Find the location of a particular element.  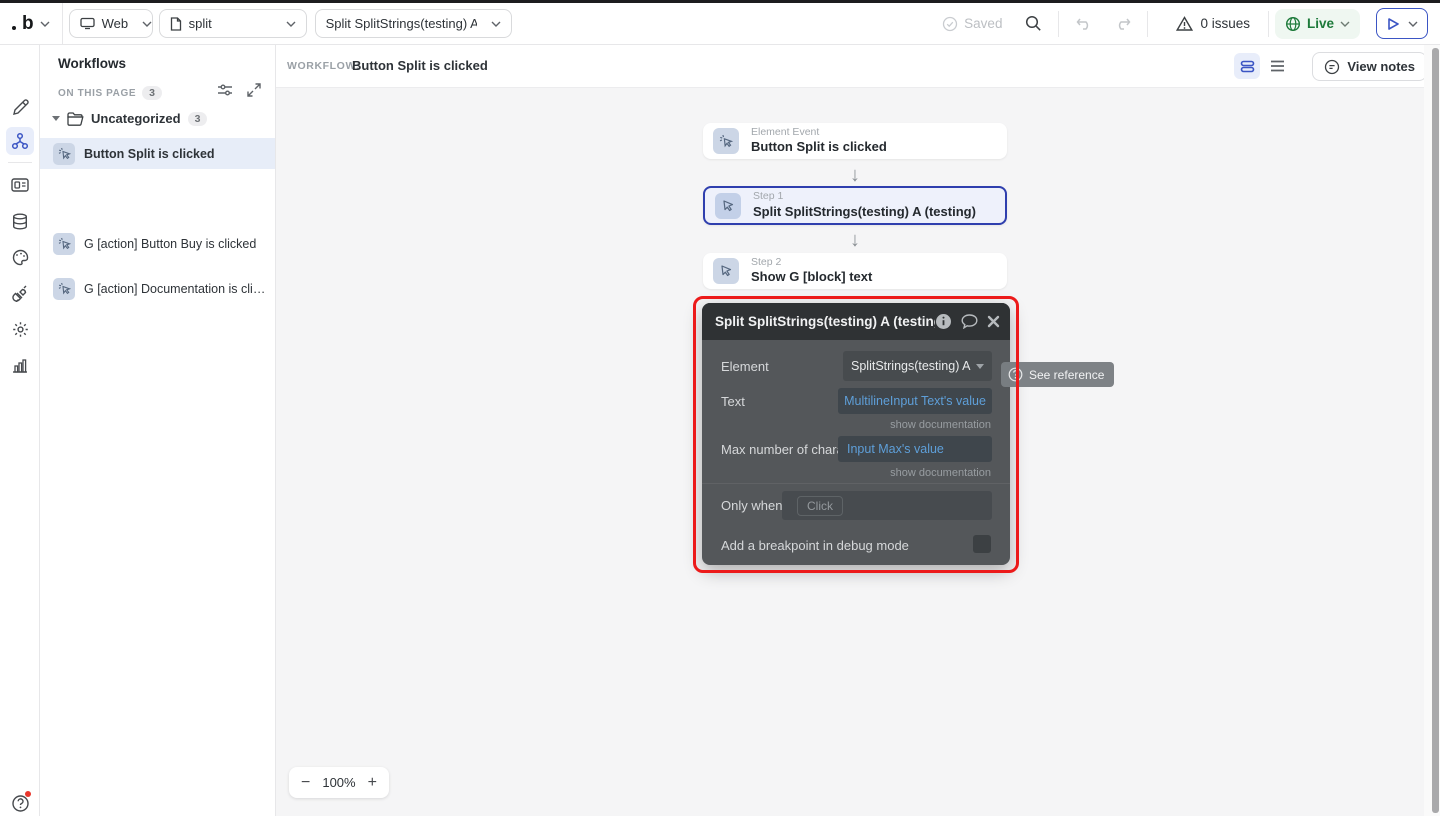

text-expression-input: MultilineInput Text's value is located at coordinates (915, 401).